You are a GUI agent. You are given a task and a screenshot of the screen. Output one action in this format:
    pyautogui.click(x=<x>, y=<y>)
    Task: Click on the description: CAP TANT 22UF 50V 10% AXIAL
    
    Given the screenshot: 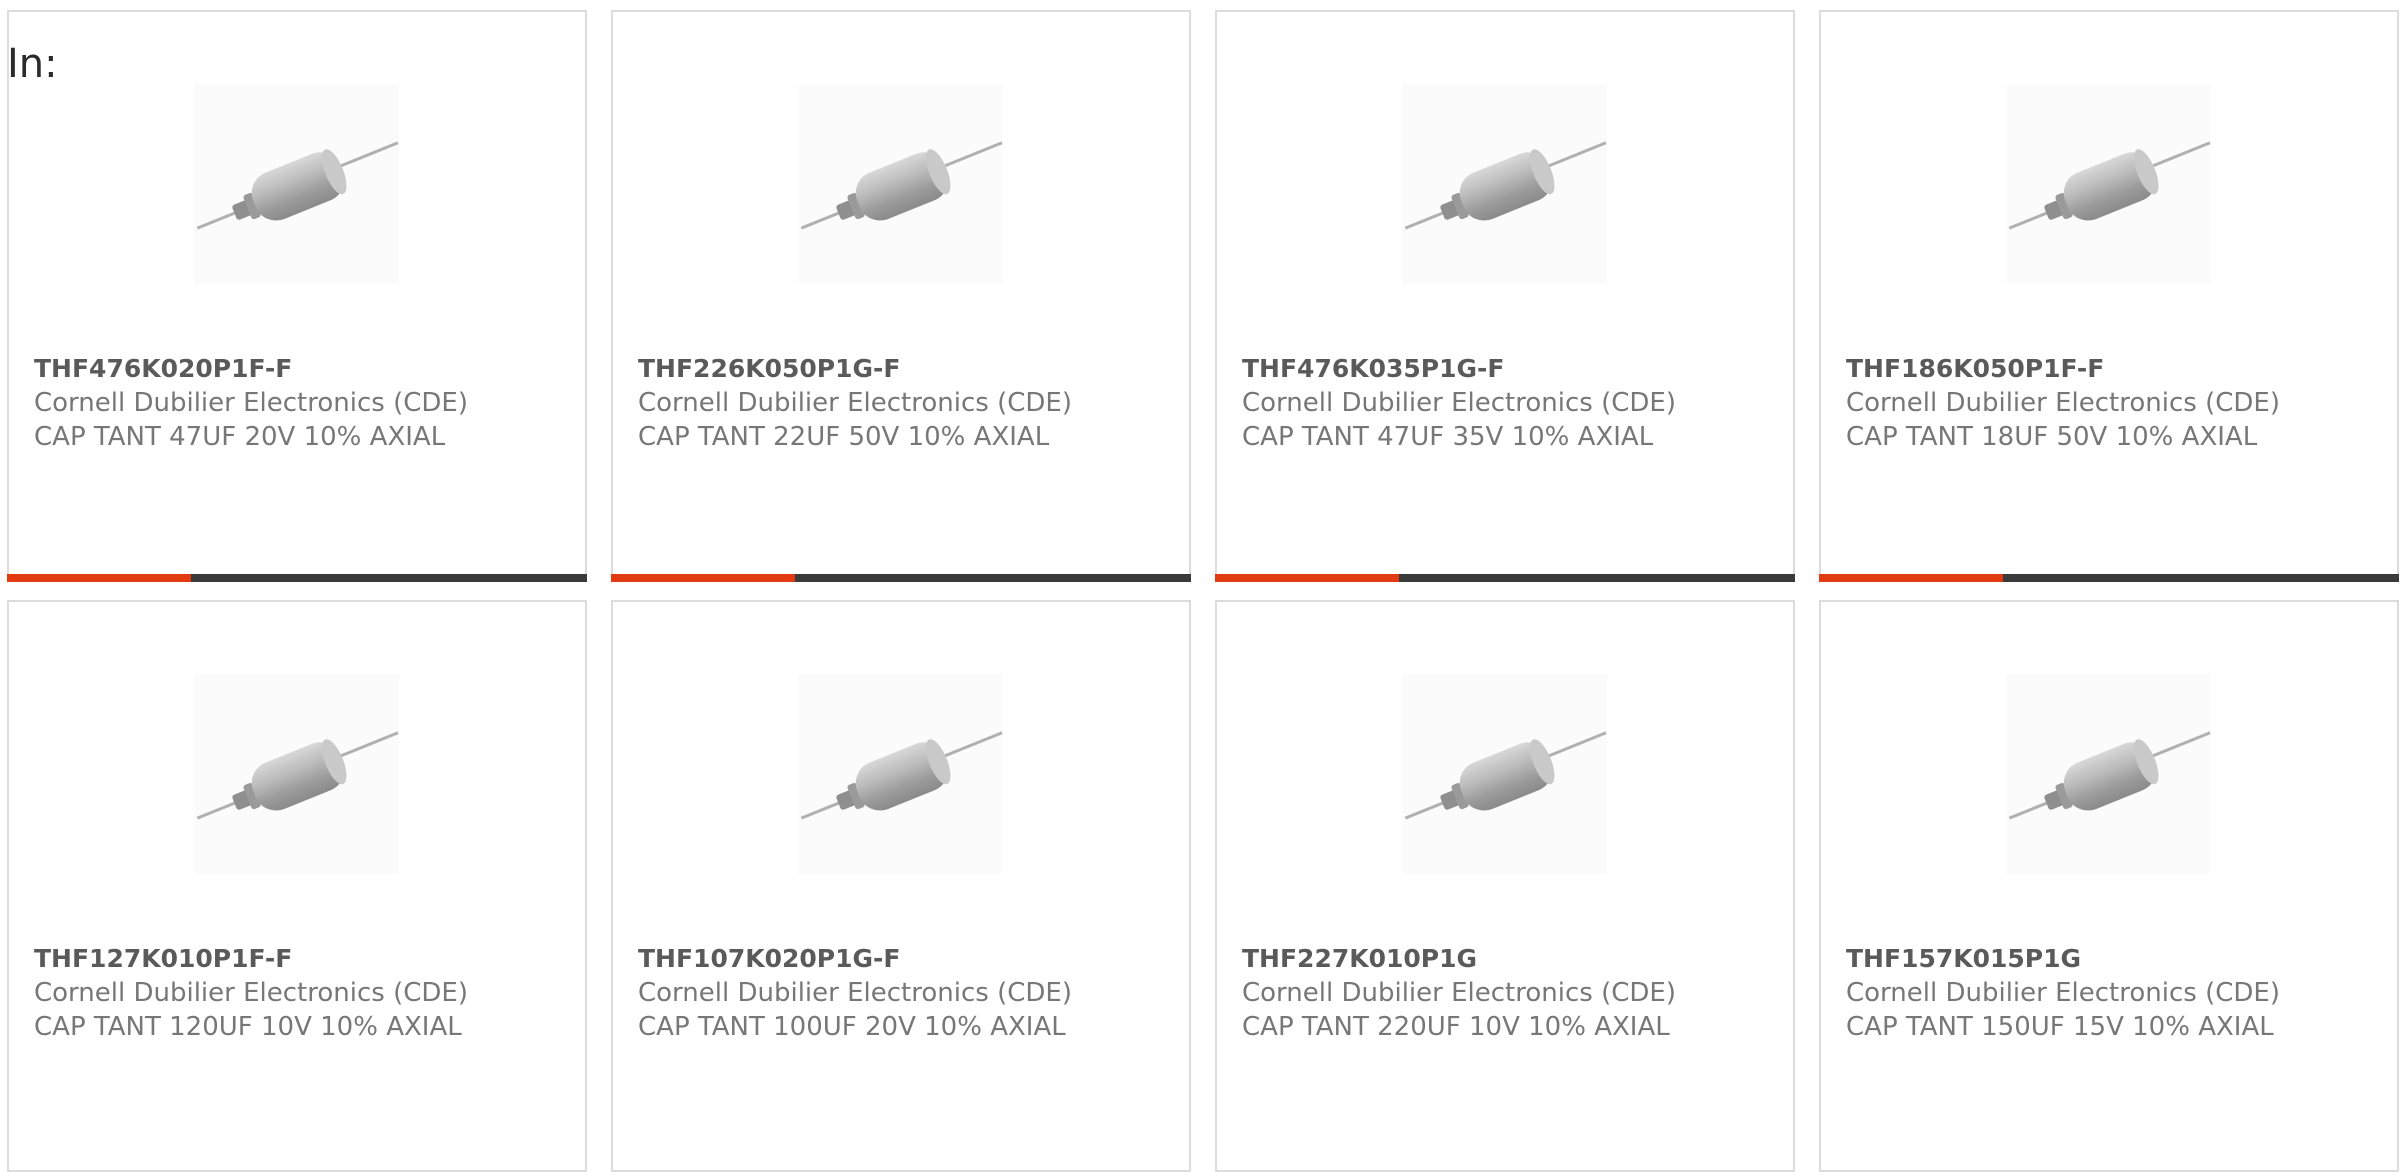 What is the action you would take?
    pyautogui.click(x=844, y=437)
    